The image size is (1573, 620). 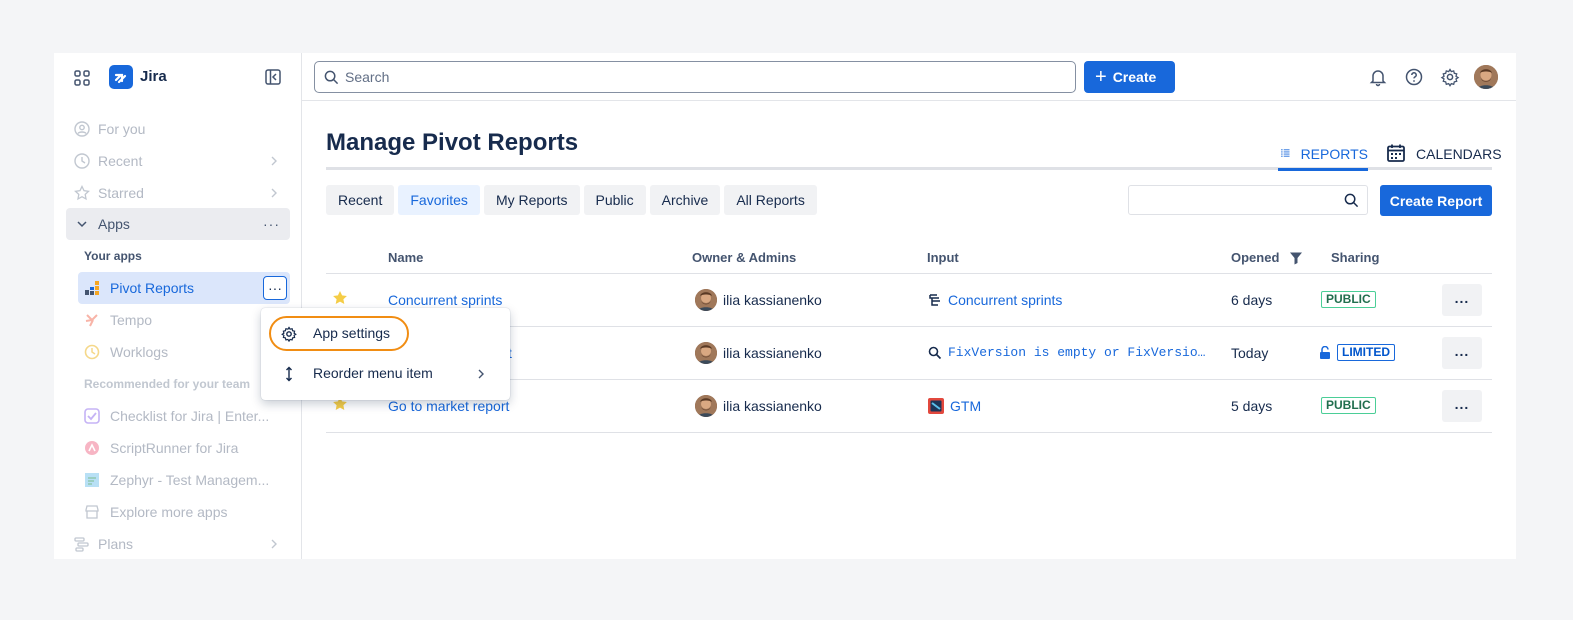 I want to click on input-source-link: GTM, so click(x=965, y=406).